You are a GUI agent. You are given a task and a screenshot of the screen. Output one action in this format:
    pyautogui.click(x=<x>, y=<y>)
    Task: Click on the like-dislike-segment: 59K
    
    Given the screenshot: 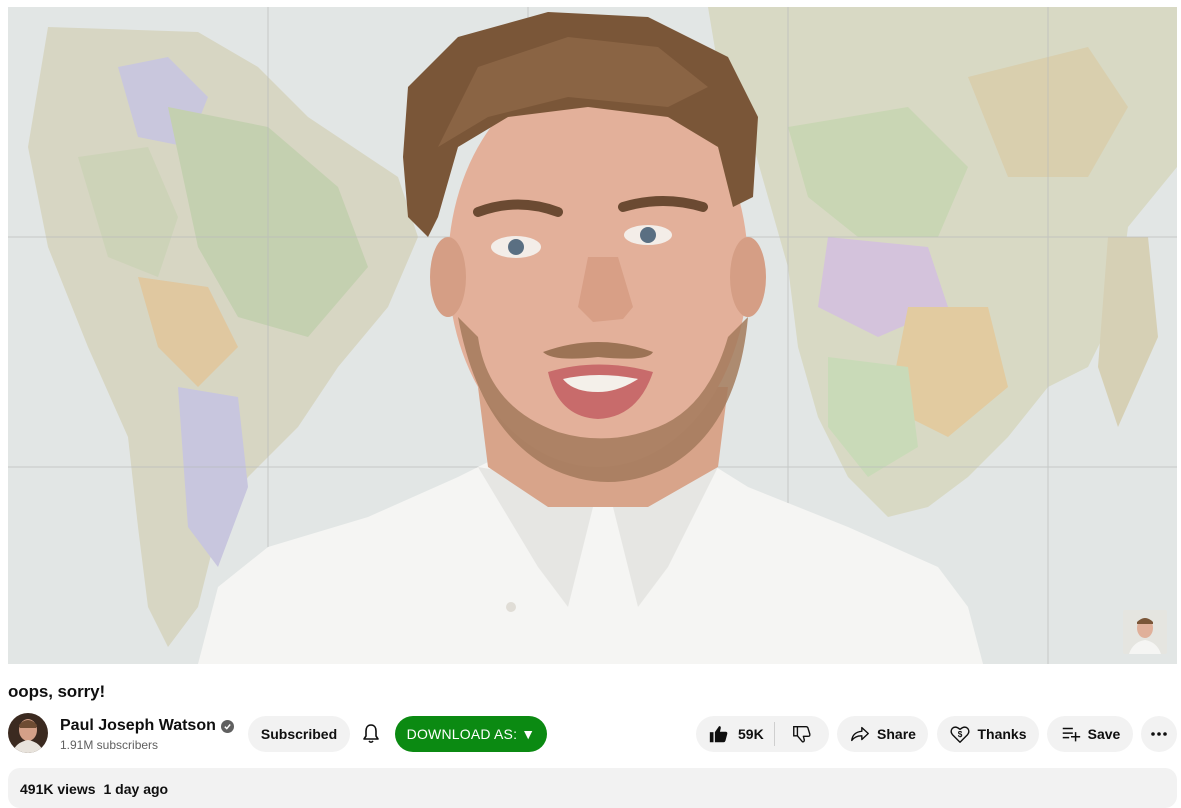 What is the action you would take?
    pyautogui.click(x=762, y=734)
    